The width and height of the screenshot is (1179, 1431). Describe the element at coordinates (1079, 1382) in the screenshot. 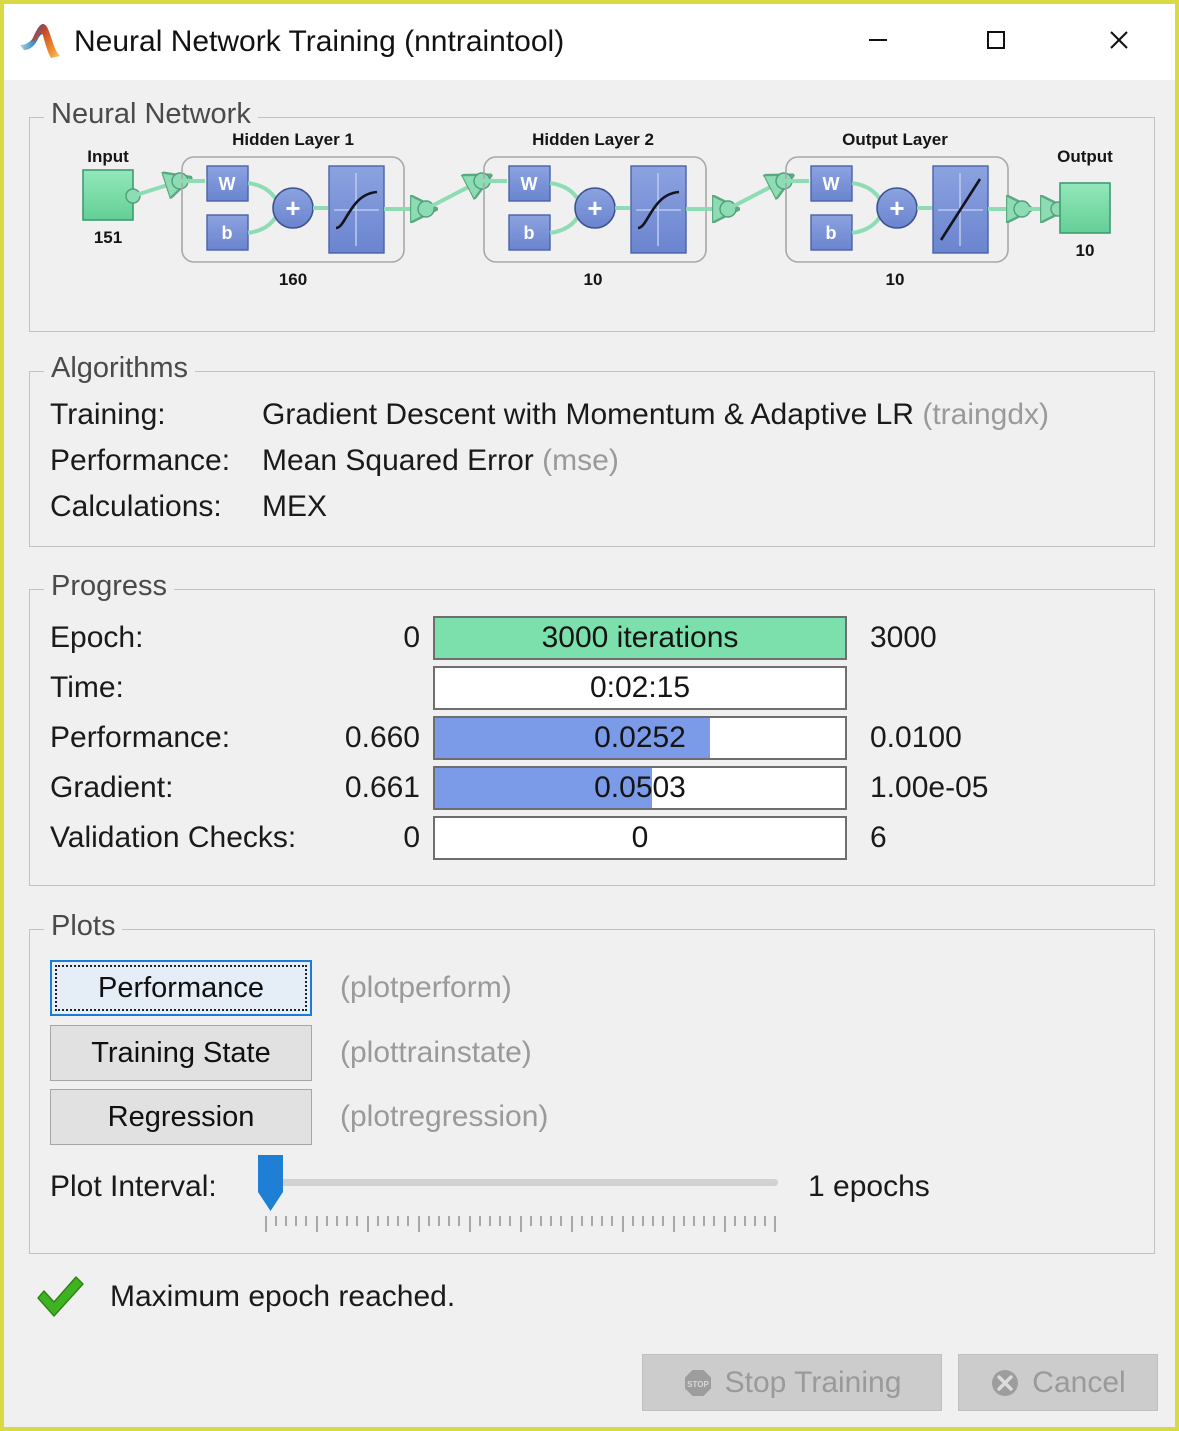

I see `cancel-label: Cancel` at that location.